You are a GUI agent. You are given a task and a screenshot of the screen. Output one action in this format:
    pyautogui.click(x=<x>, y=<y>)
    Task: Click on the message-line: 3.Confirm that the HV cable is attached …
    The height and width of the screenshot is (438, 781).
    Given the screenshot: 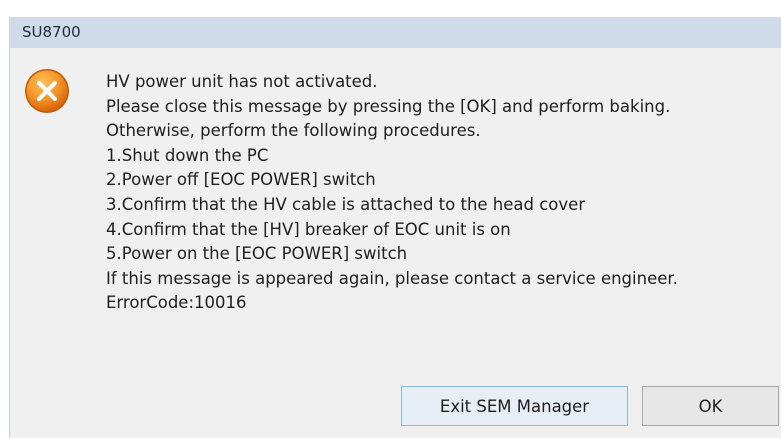 What is the action you would take?
    pyautogui.click(x=346, y=204)
    